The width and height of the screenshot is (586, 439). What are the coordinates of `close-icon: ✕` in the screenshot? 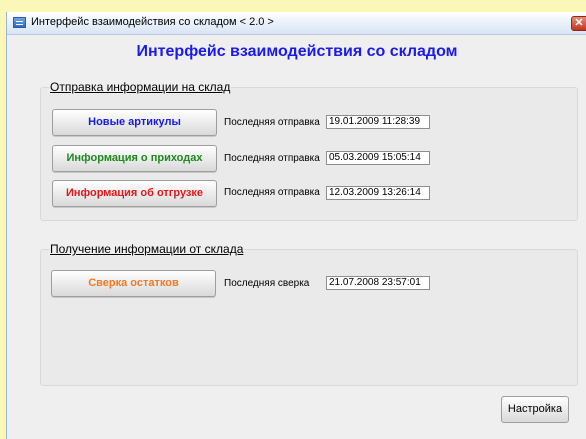 It's located at (579, 23).